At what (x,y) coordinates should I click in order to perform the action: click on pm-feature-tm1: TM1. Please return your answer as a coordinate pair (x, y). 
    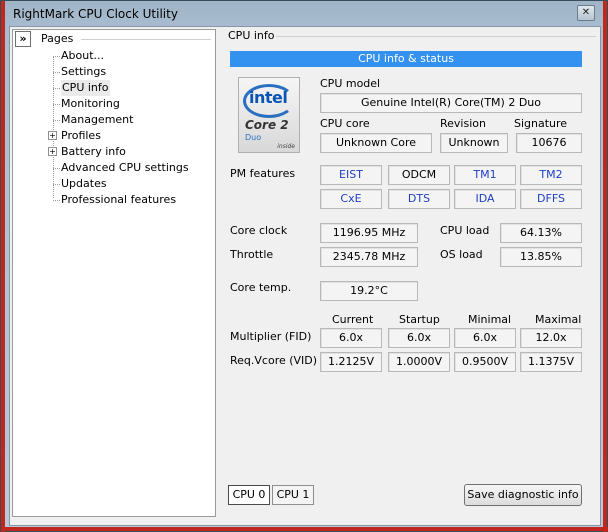
    Looking at the image, I should click on (485, 175).